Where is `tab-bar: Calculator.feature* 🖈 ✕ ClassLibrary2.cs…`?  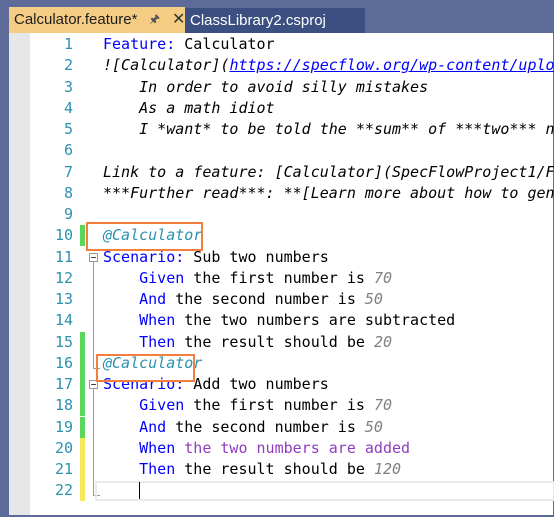 tab-bar: Calculator.feature* 🖈 ✕ ClassLibrary2.cs… is located at coordinates (277, 16).